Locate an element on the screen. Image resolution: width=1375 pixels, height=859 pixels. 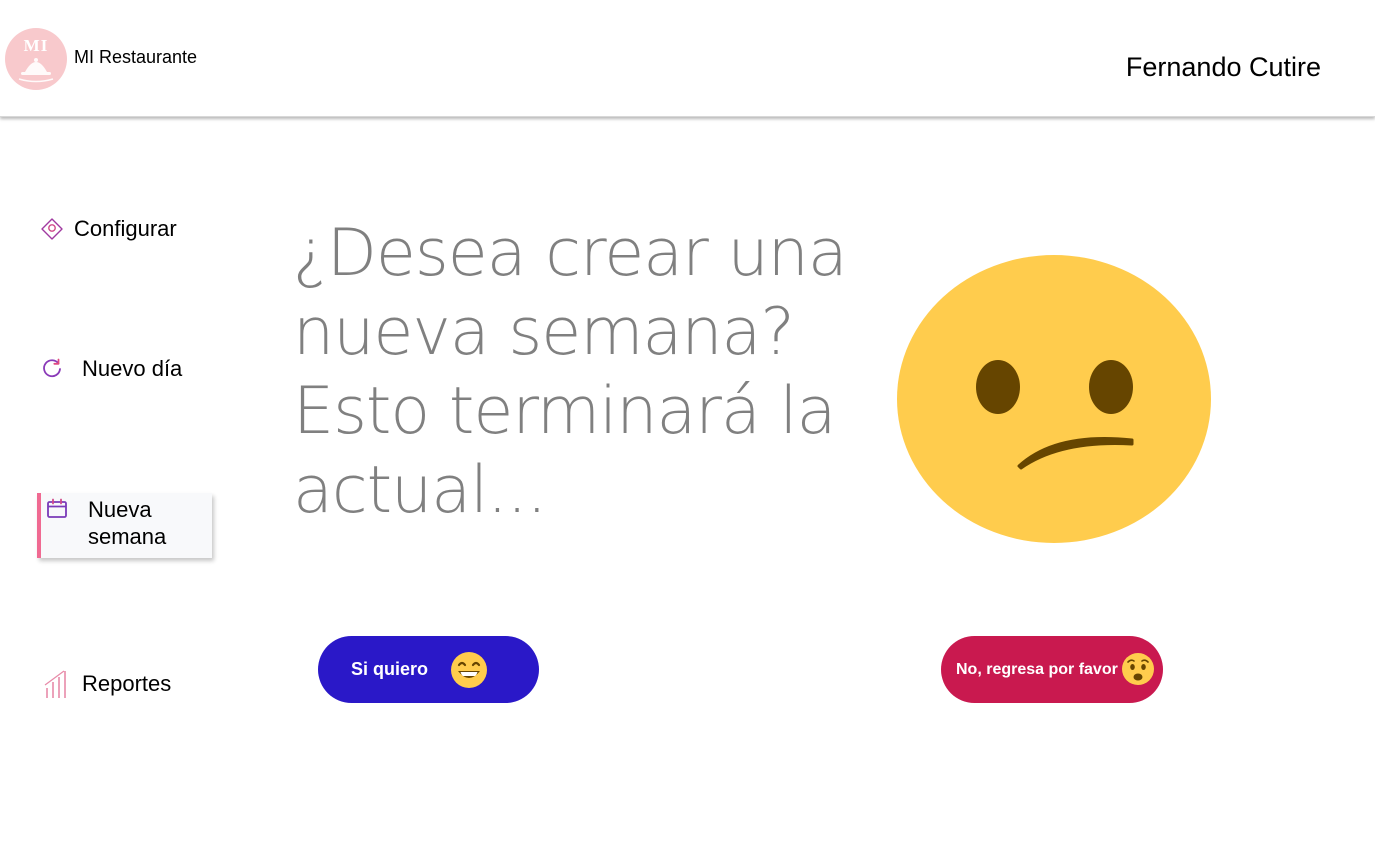
calendar-icon is located at coordinates (57, 511).